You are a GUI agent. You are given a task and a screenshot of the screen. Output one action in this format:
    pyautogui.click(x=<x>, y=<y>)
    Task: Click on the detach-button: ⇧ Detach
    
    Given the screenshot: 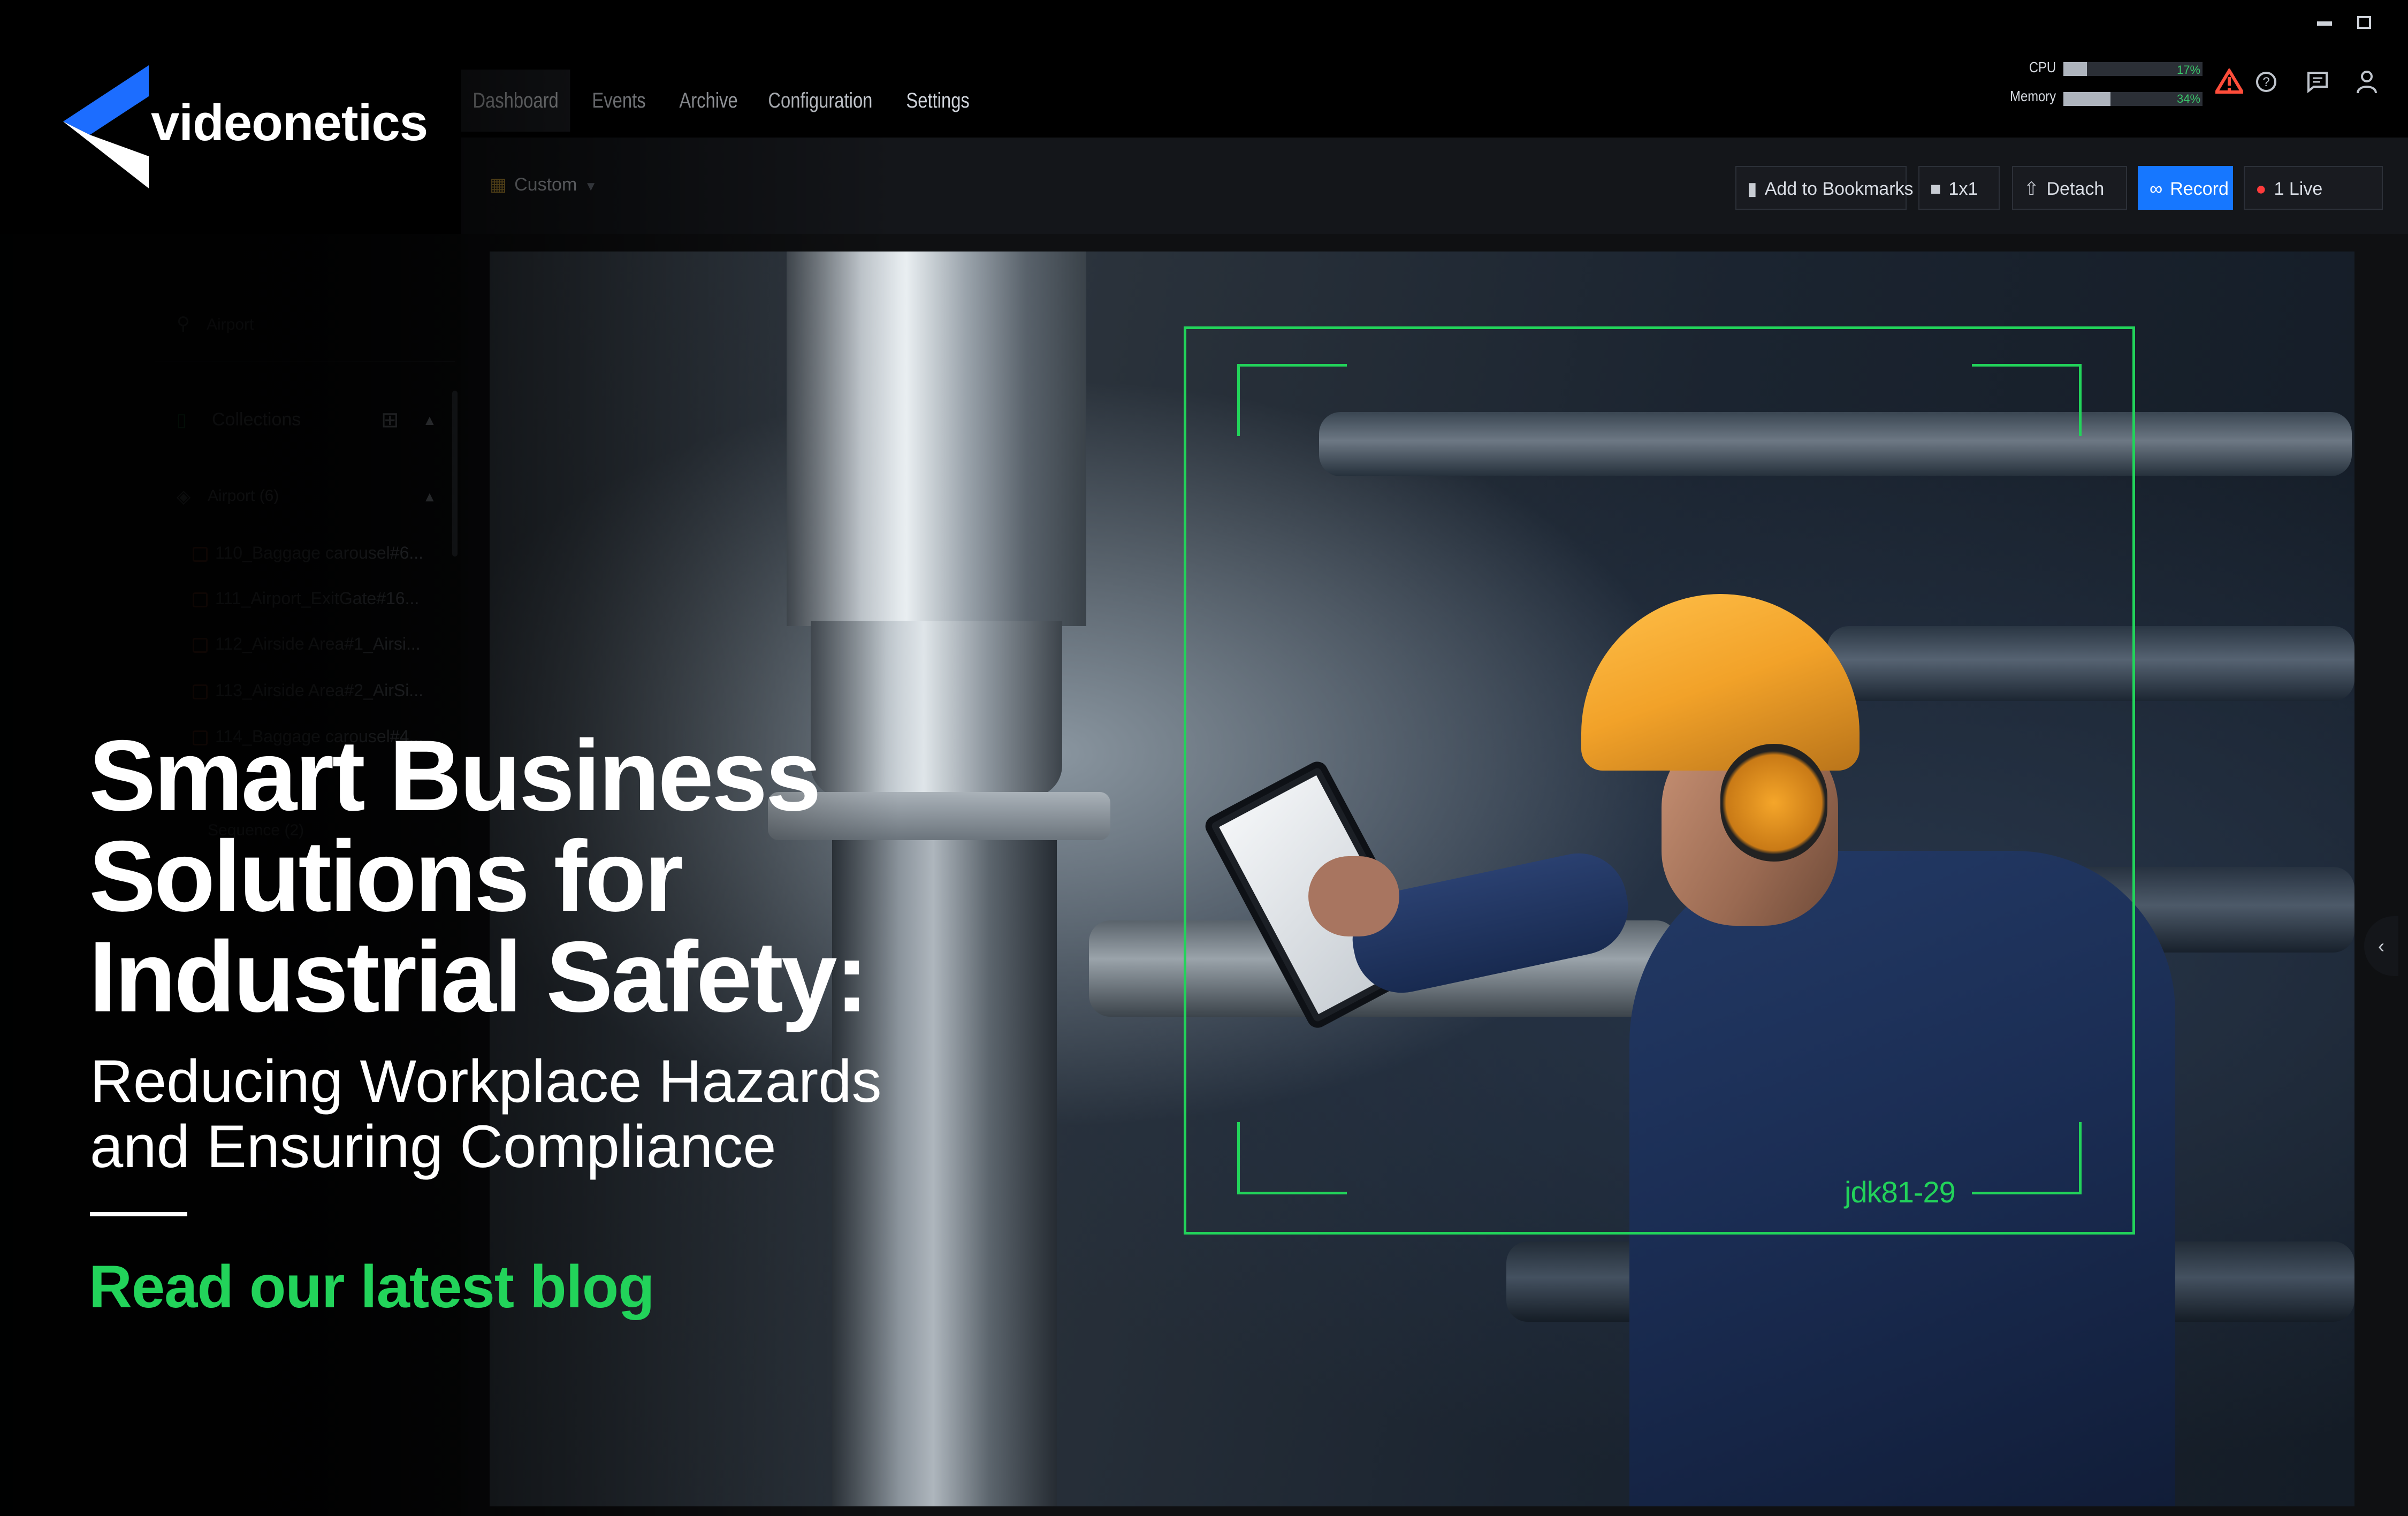 What is the action you would take?
    pyautogui.click(x=2069, y=188)
    